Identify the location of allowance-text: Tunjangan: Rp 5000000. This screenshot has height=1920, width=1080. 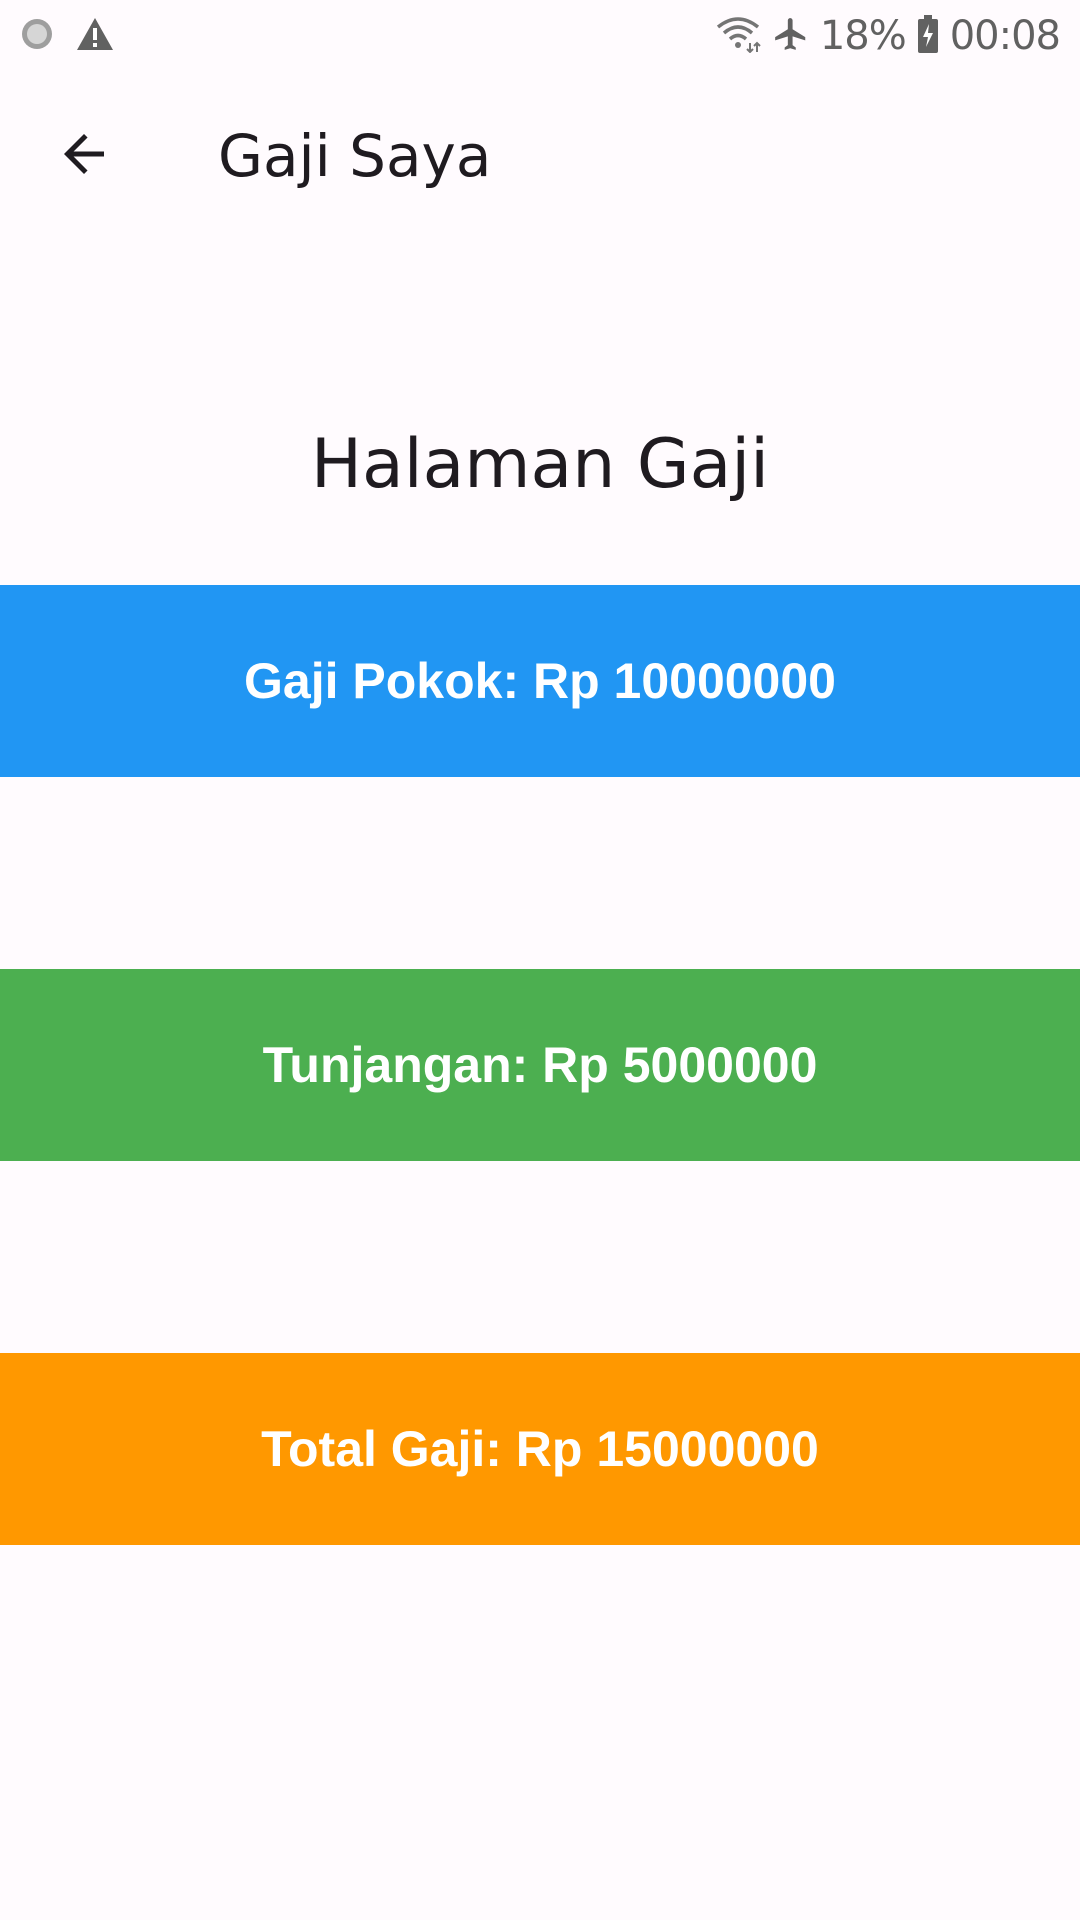
(540, 1065).